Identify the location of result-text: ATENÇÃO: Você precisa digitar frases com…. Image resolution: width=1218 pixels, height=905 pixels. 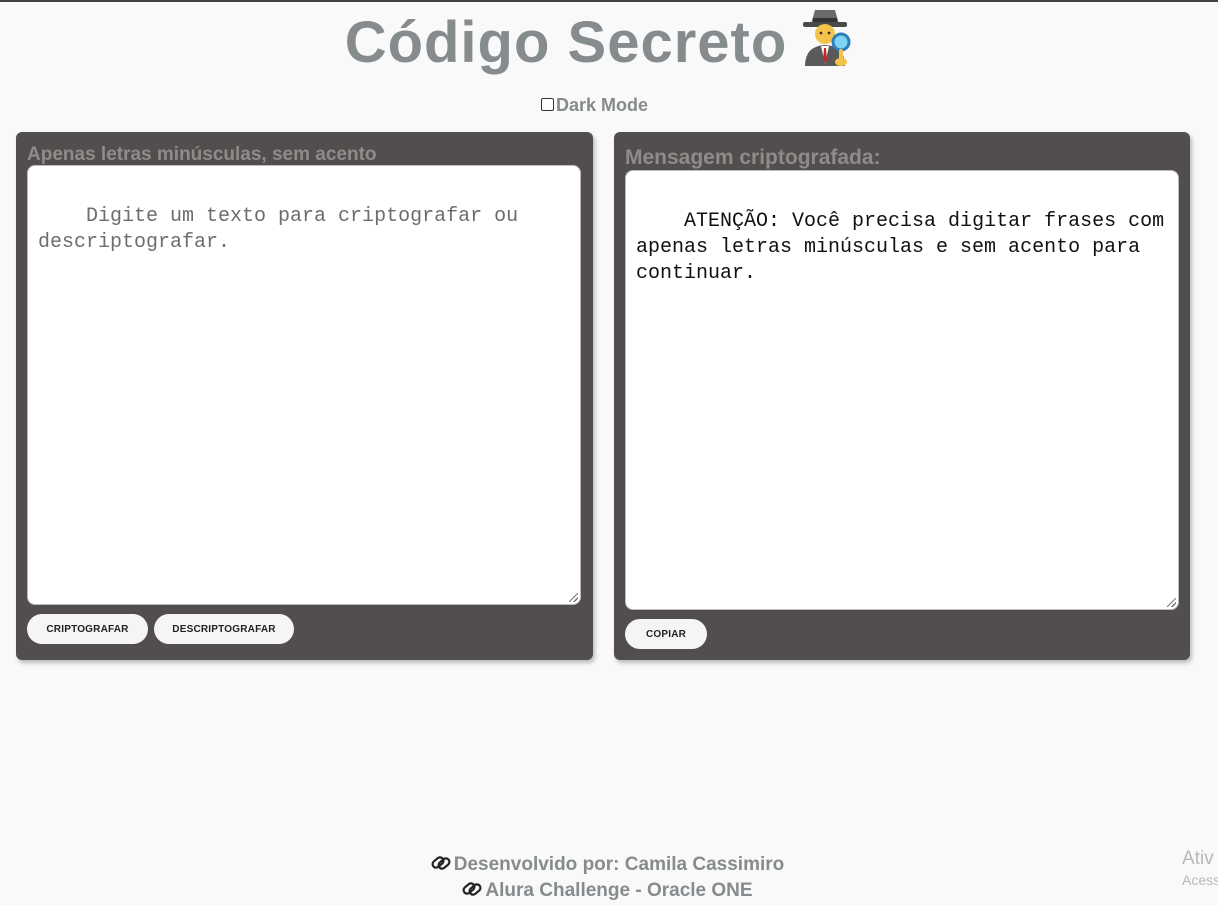
(906, 247).